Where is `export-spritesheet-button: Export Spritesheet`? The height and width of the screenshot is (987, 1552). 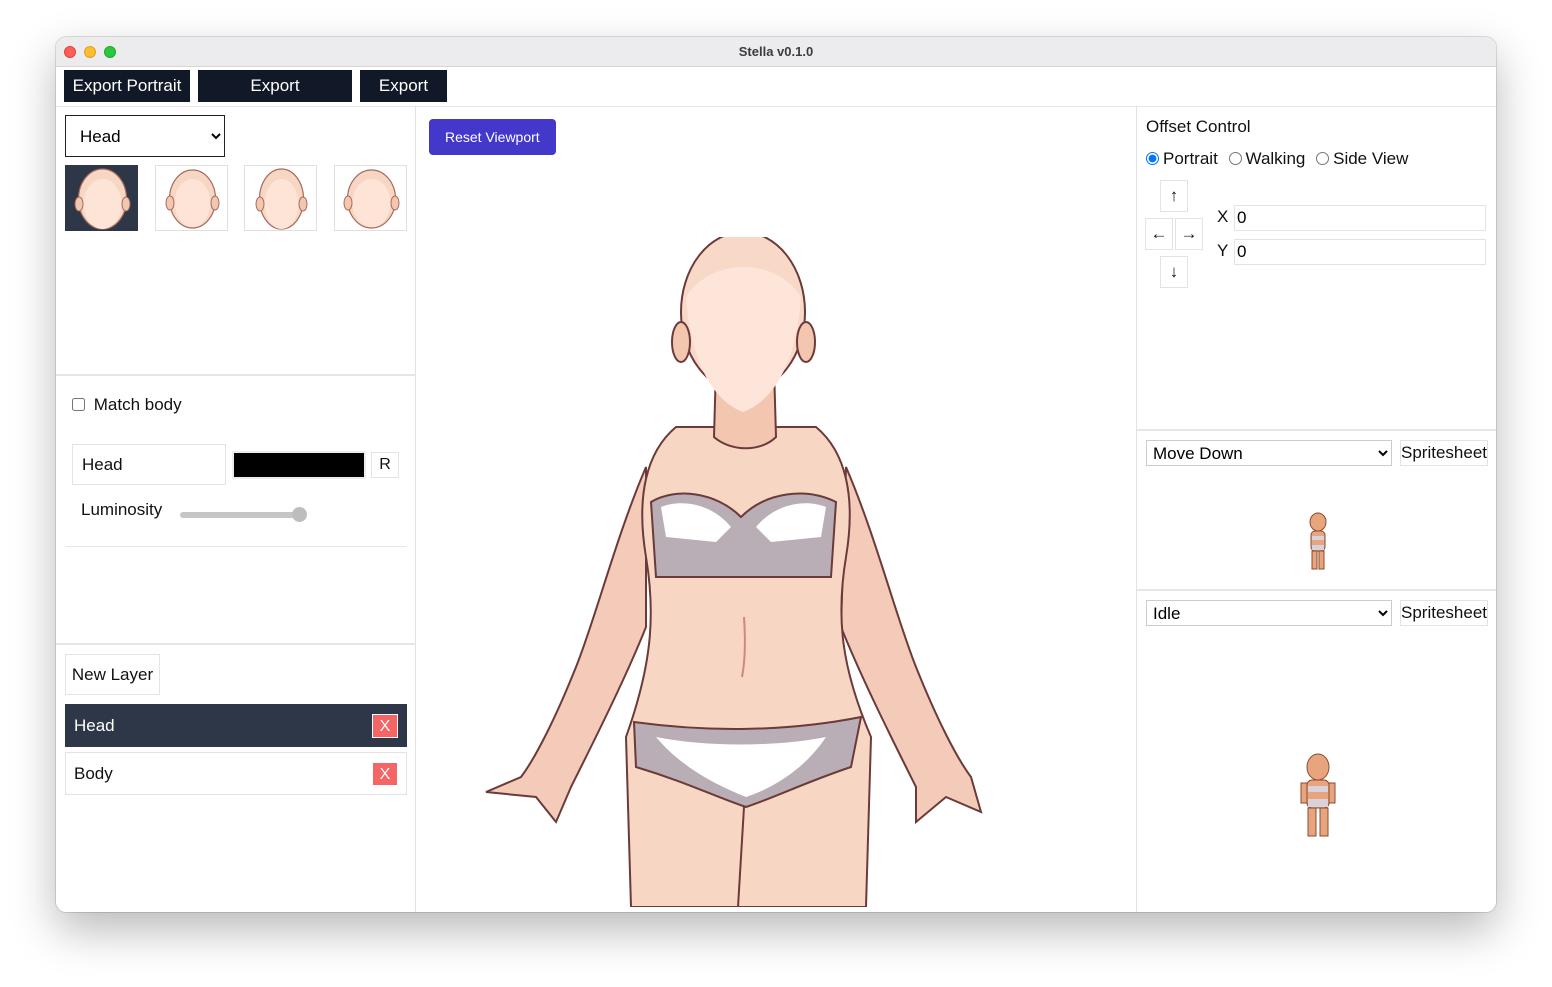 export-spritesheet-button: Export Spritesheet is located at coordinates (275, 98).